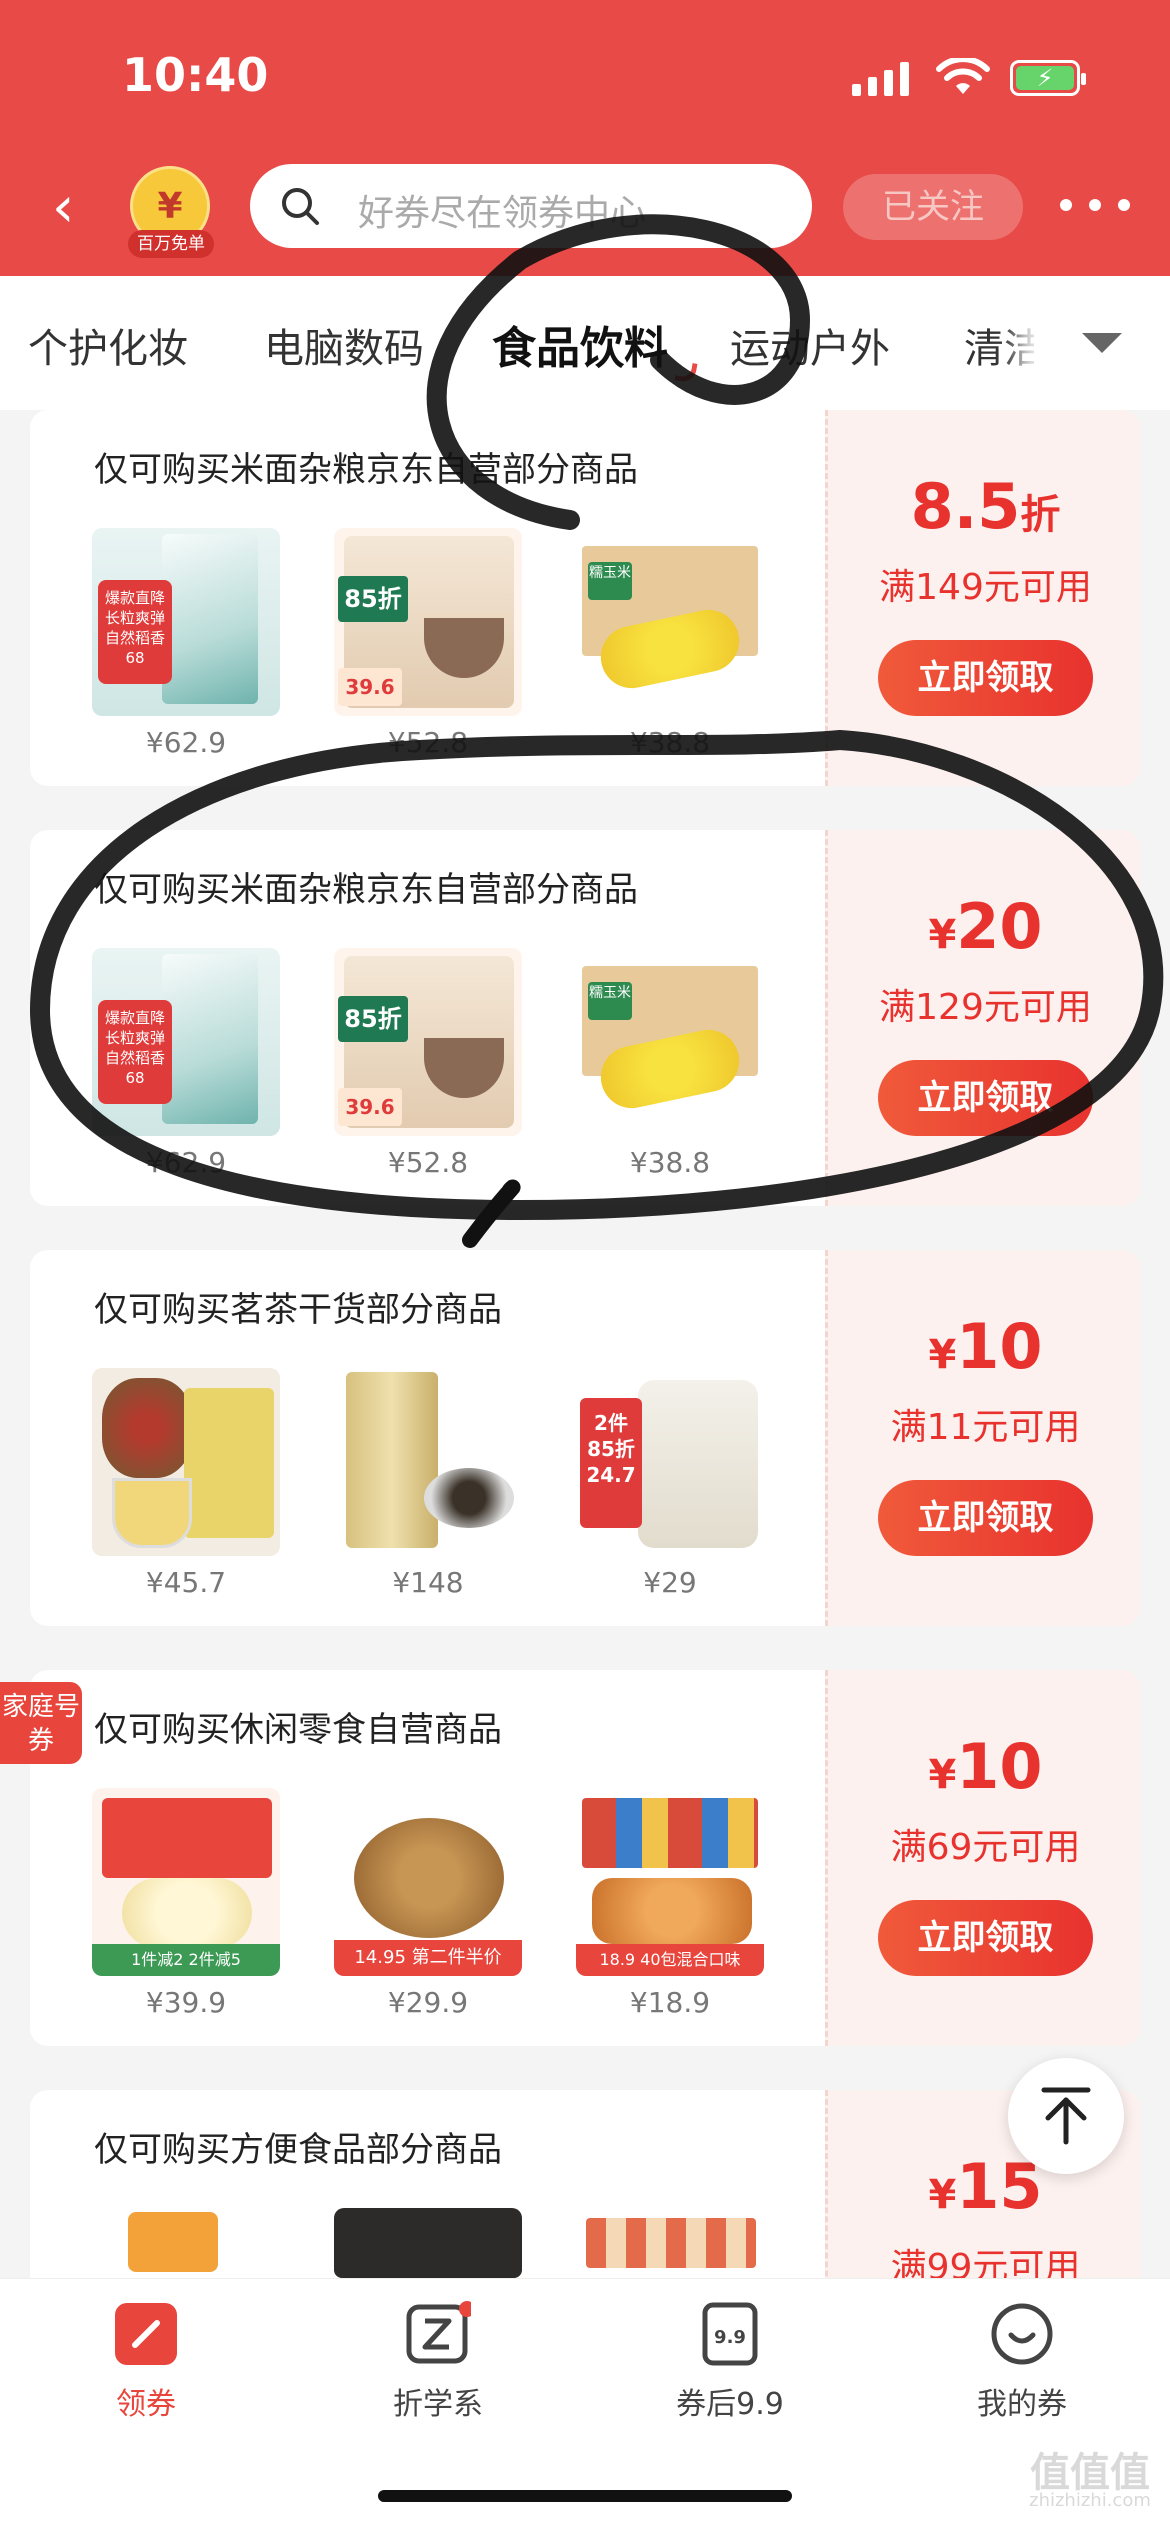  I want to click on product-image: 14.95 第二件半价, so click(428, 1882).